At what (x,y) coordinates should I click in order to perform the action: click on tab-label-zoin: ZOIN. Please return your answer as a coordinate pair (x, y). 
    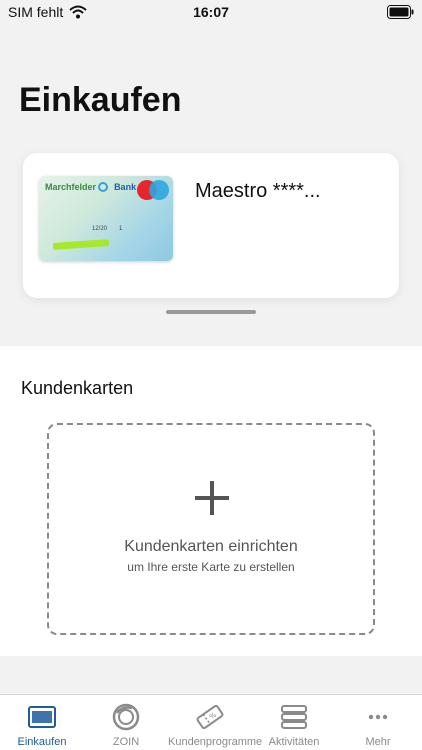
    Looking at the image, I should click on (126, 742).